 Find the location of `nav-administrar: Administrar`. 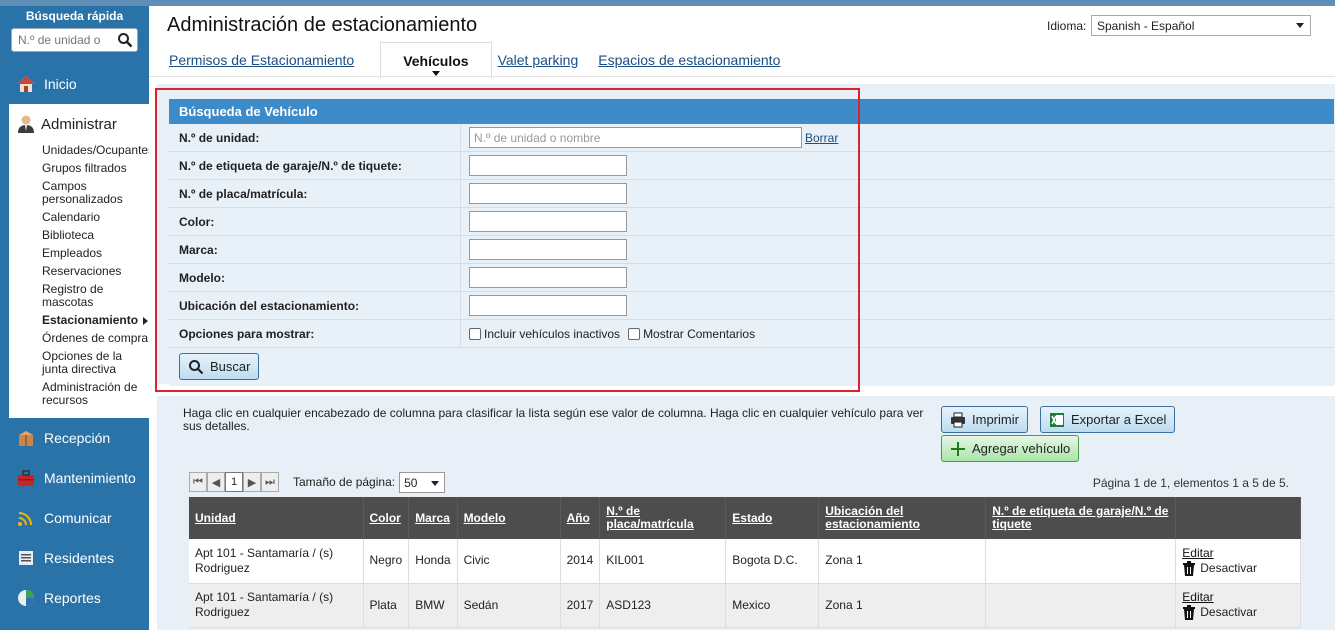

nav-administrar: Administrar is located at coordinates (79, 124).